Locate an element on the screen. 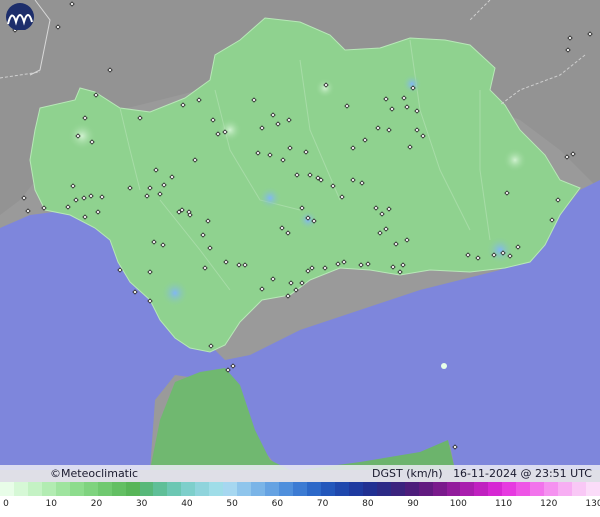 This screenshot has height=517, width=600. scale-label: 110 is located at coordinates (503, 504).